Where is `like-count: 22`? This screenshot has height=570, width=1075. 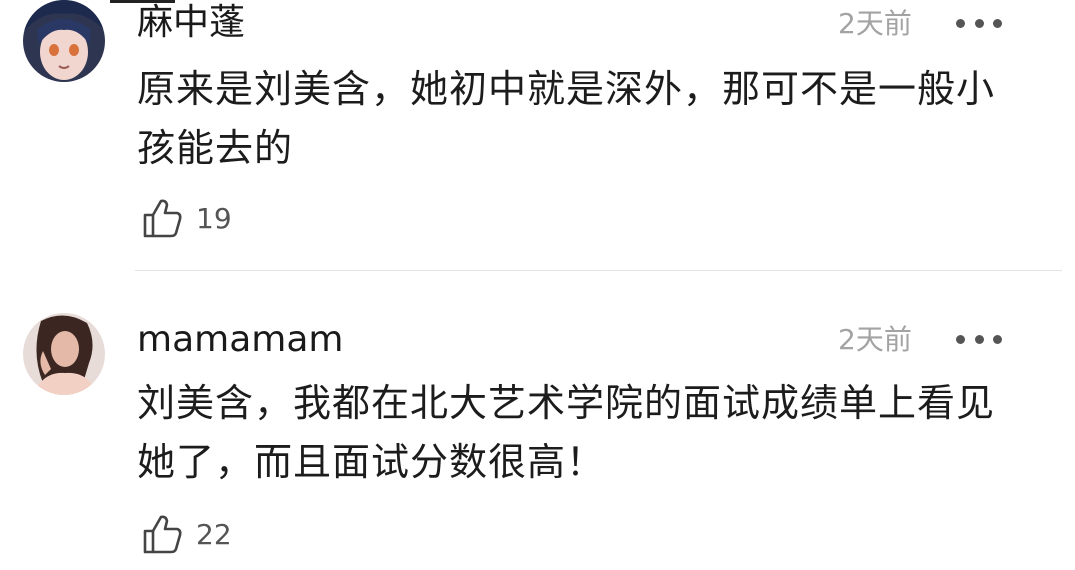
like-count: 22 is located at coordinates (214, 534).